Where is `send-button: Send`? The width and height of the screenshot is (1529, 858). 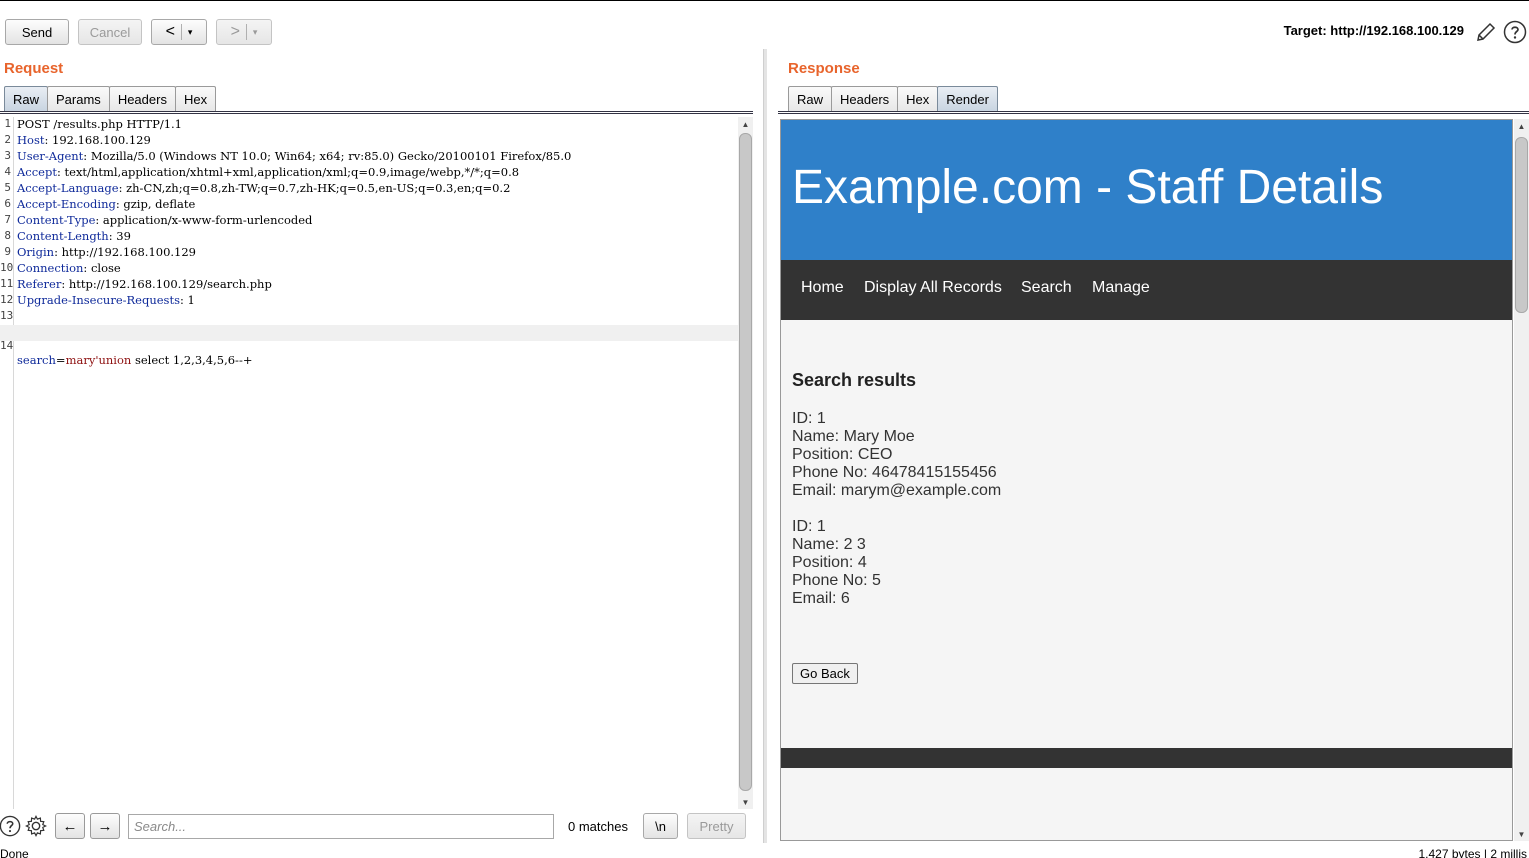
send-button: Send is located at coordinates (37, 32).